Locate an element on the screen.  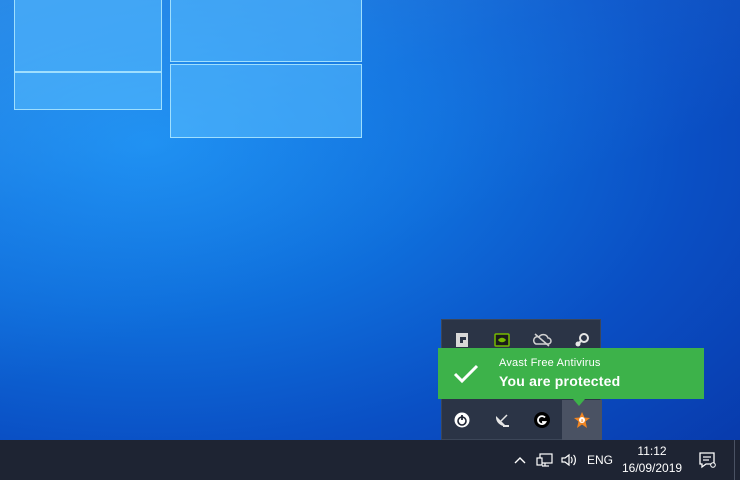
svg-text: a is located at coordinates (581, 421).